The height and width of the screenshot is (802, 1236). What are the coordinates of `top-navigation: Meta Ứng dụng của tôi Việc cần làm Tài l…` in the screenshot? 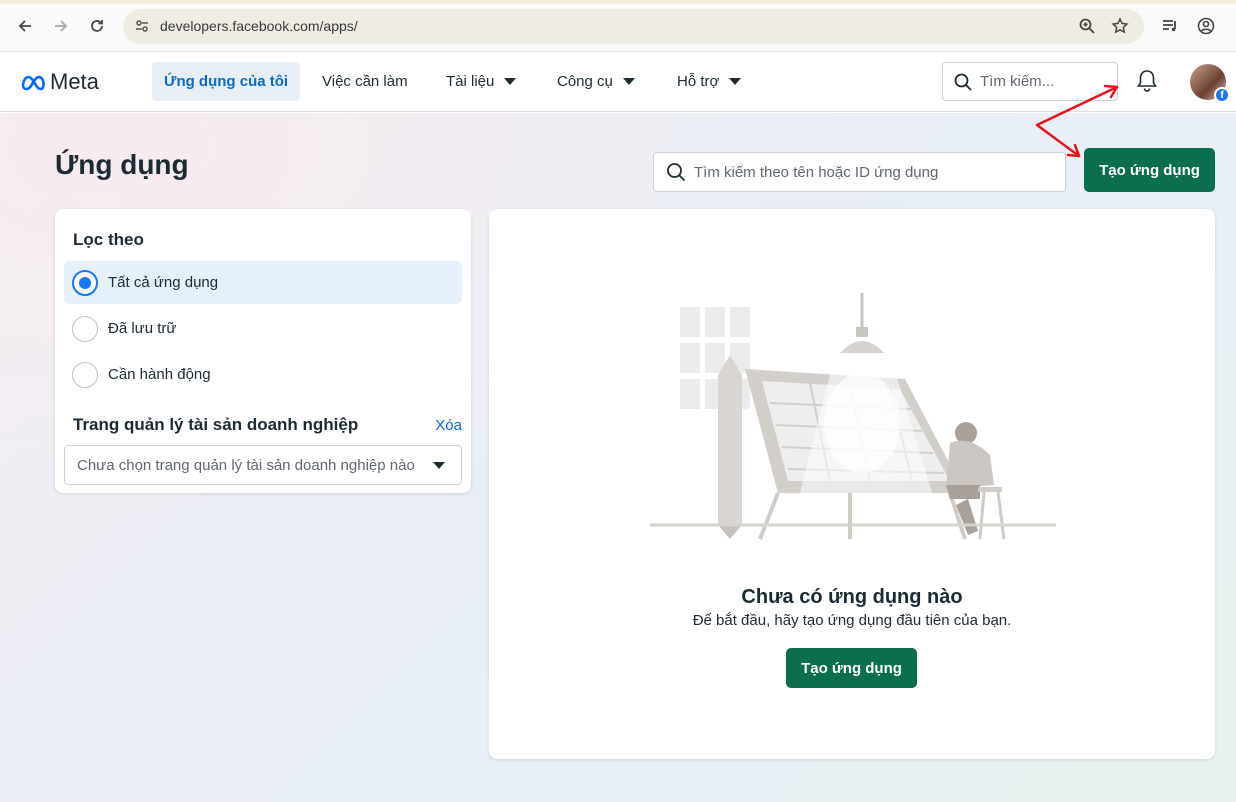 It's located at (618, 82).